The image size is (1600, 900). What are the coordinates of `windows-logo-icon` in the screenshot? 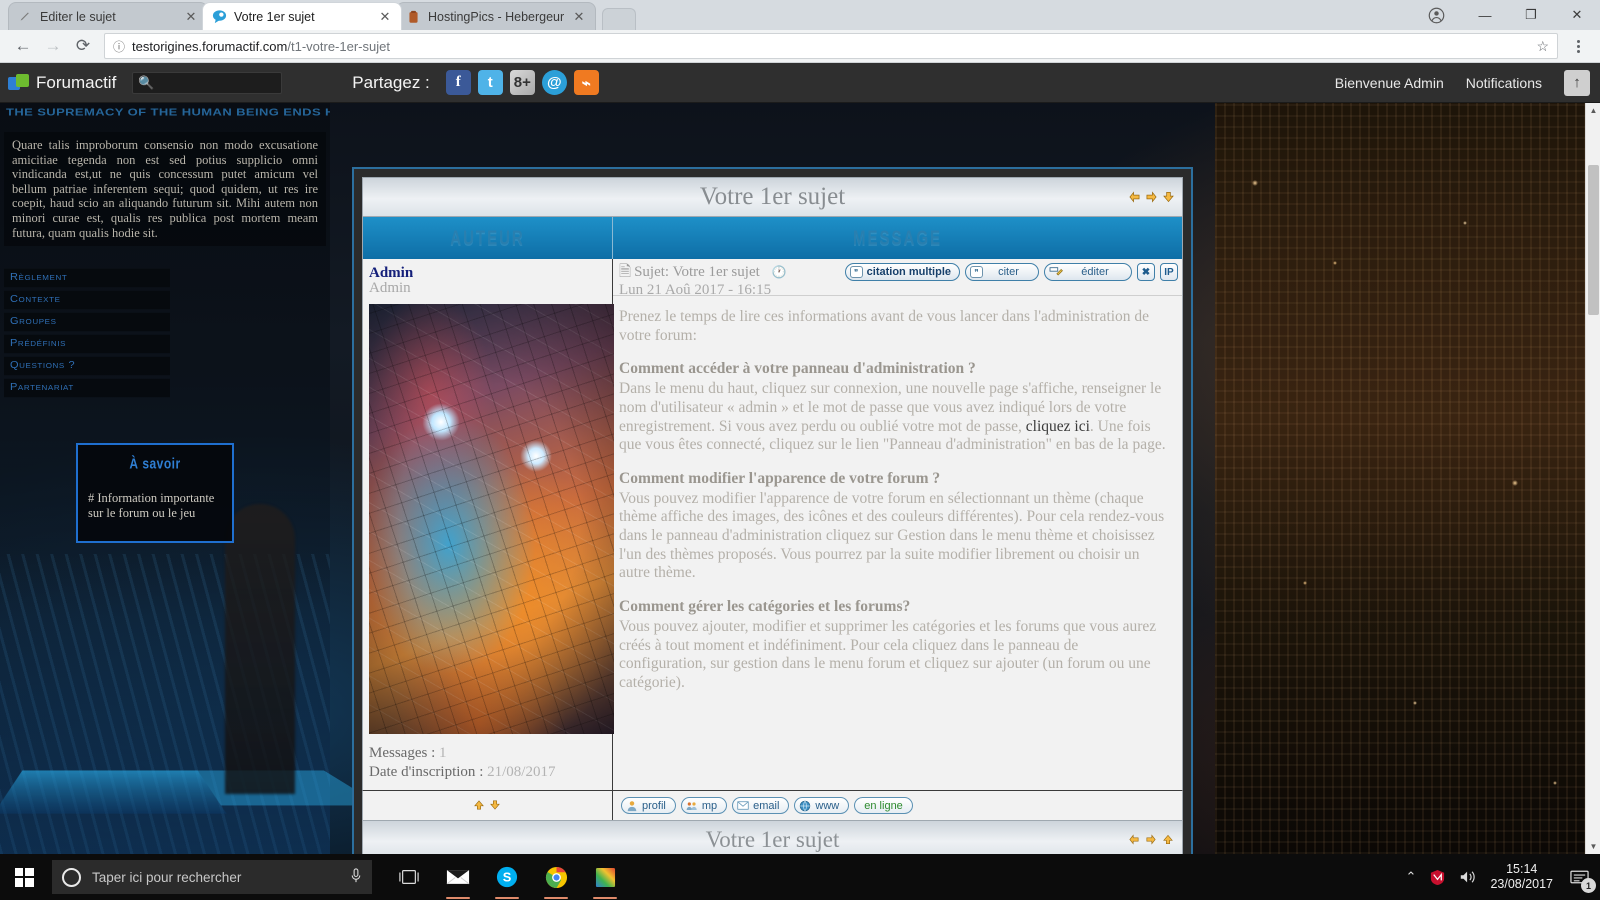 It's located at (24, 877).